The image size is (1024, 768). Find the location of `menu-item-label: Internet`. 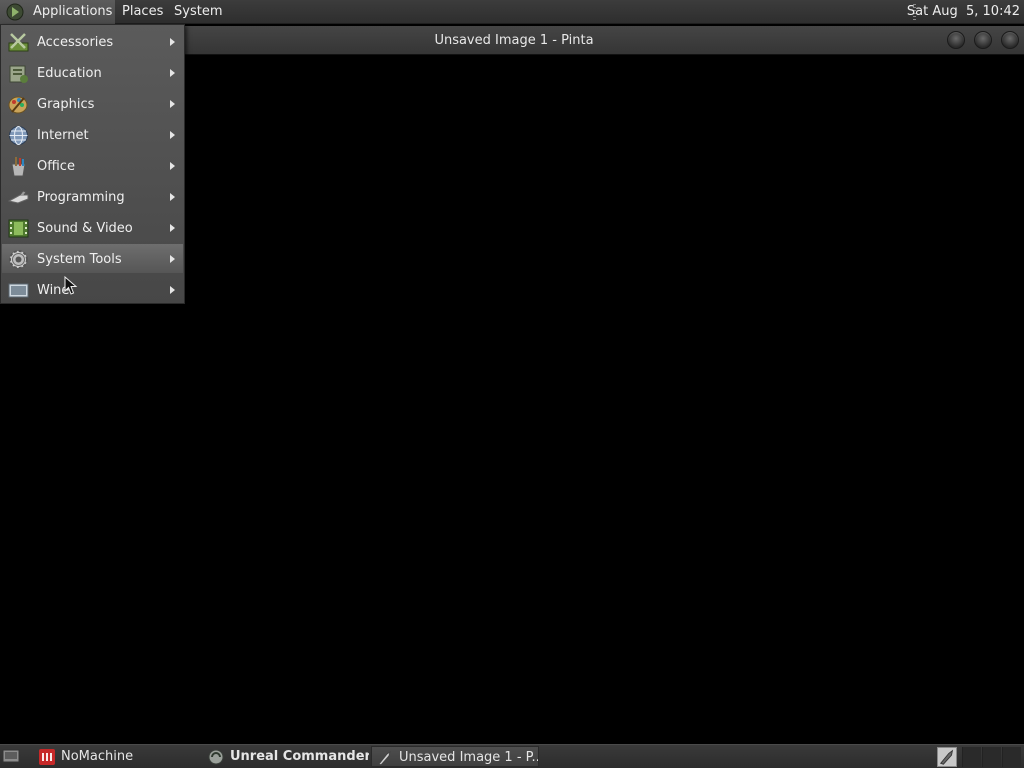

menu-item-label: Internet is located at coordinates (63, 135).